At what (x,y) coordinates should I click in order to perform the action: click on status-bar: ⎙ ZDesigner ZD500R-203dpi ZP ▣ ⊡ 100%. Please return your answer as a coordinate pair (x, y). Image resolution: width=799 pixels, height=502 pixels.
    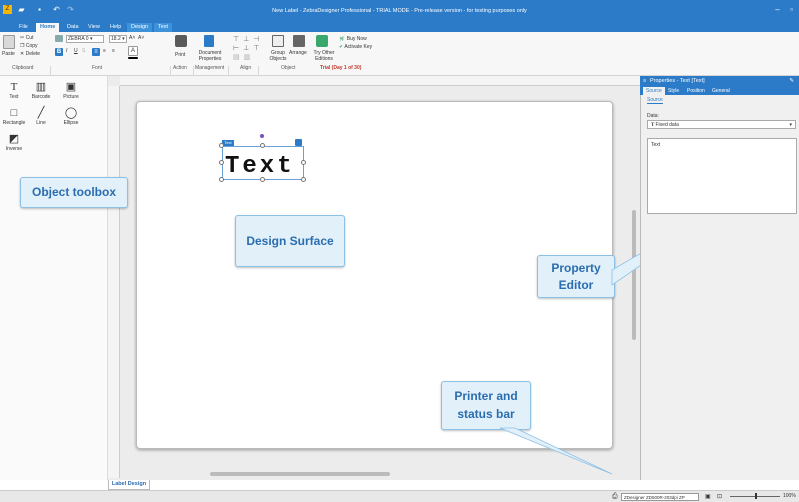
    Looking at the image, I should click on (399, 496).